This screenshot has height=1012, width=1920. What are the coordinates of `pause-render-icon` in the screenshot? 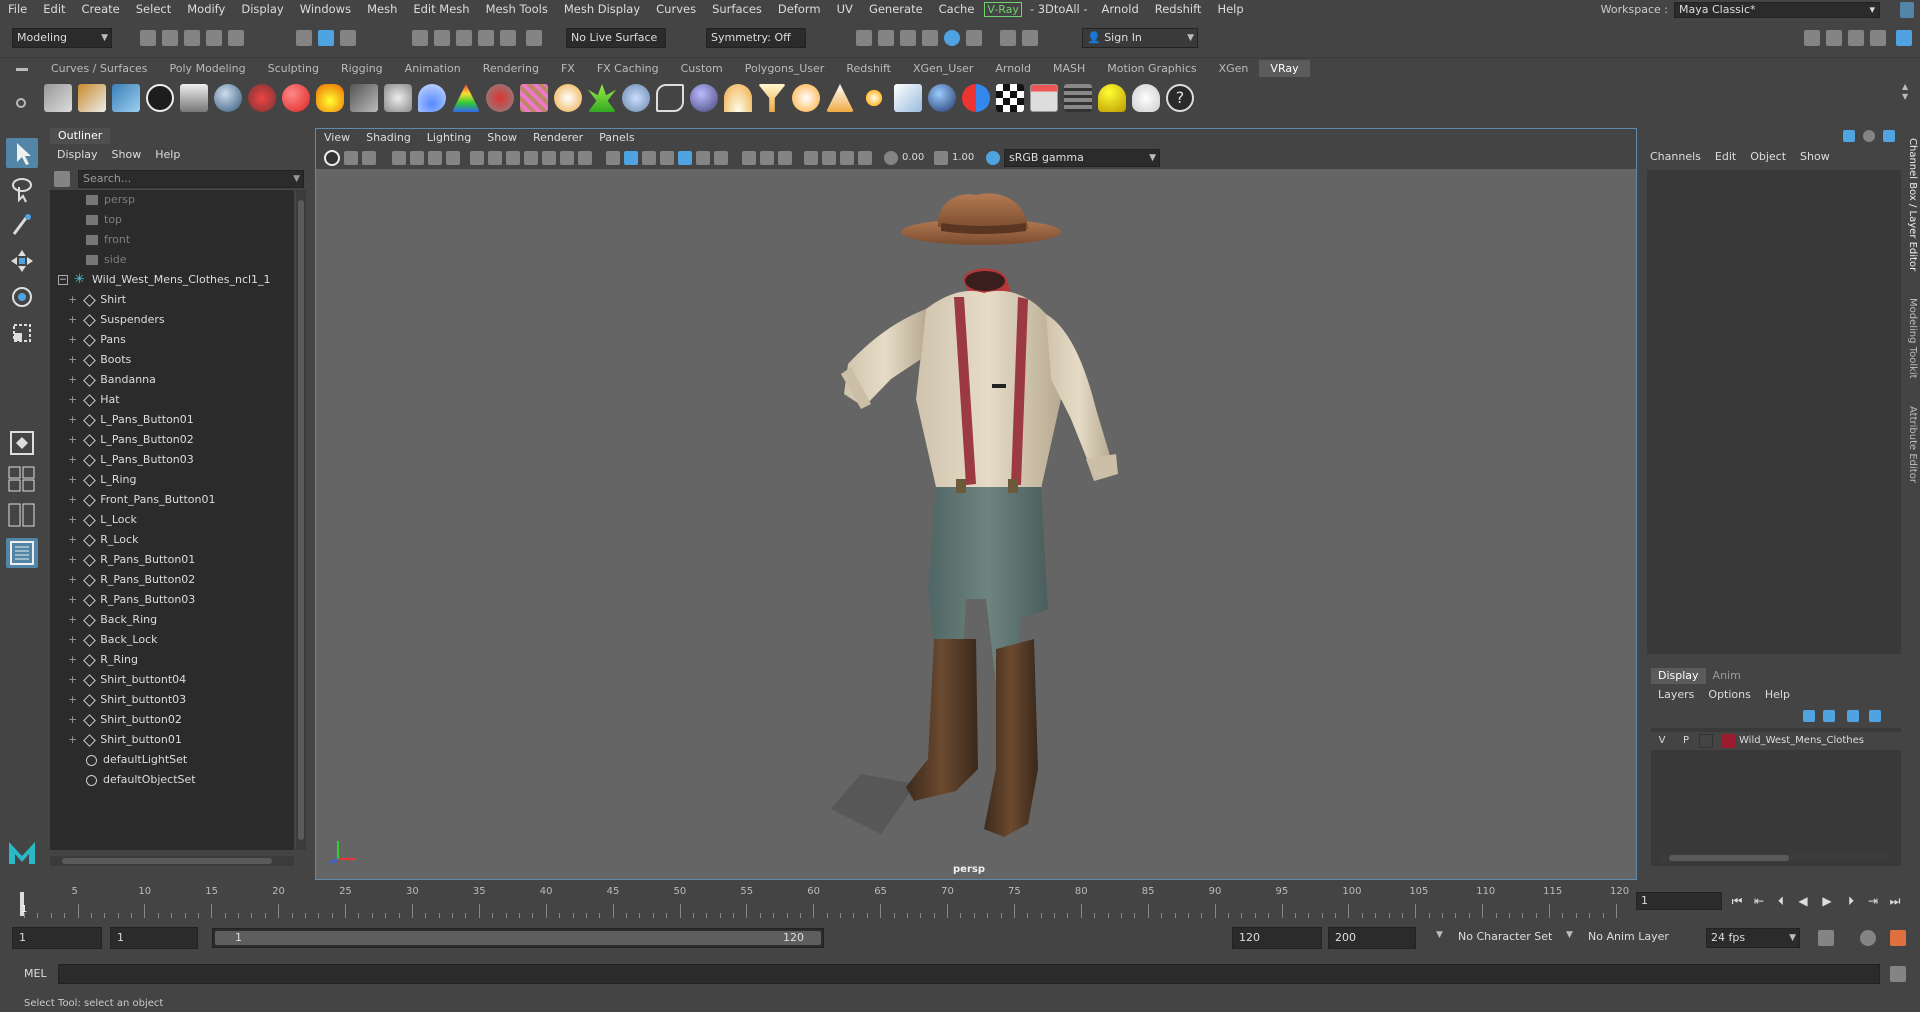 It's located at (1030, 38).